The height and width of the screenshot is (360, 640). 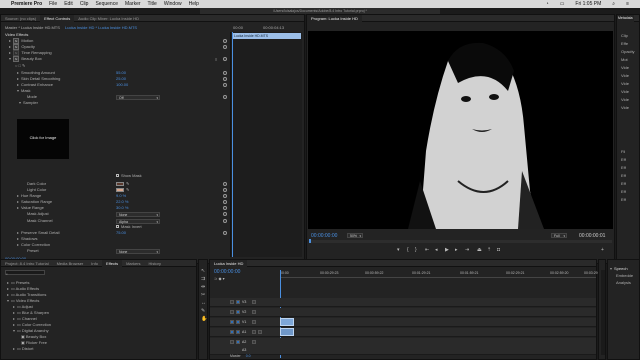 I want to click on program-scrubber, so click(x=460, y=241).